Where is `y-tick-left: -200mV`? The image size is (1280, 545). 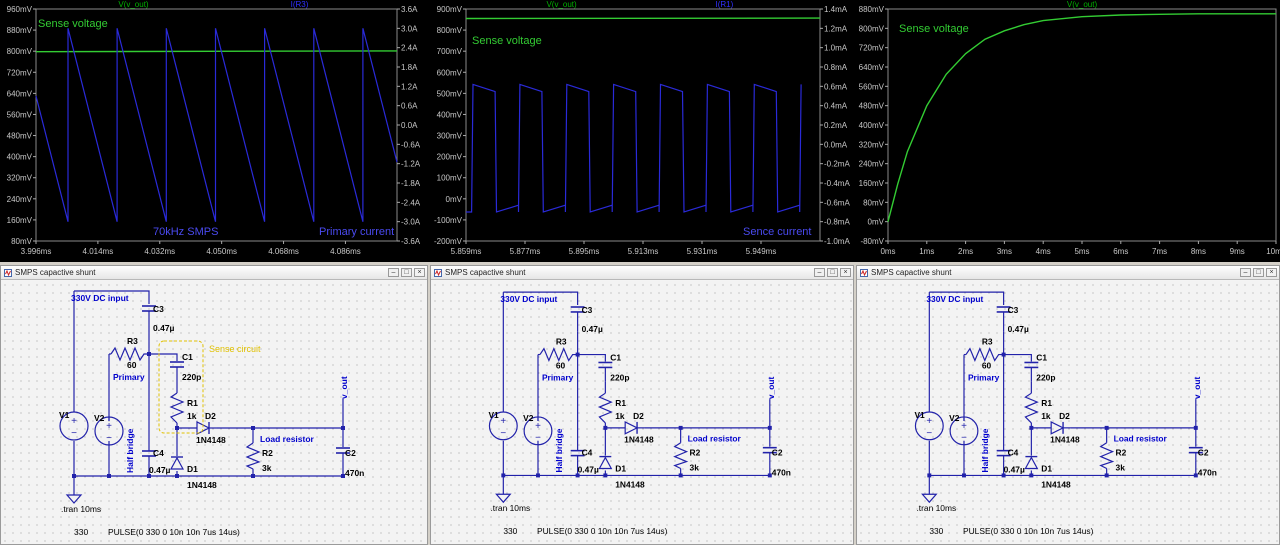
y-tick-left: -200mV is located at coordinates (448, 241).